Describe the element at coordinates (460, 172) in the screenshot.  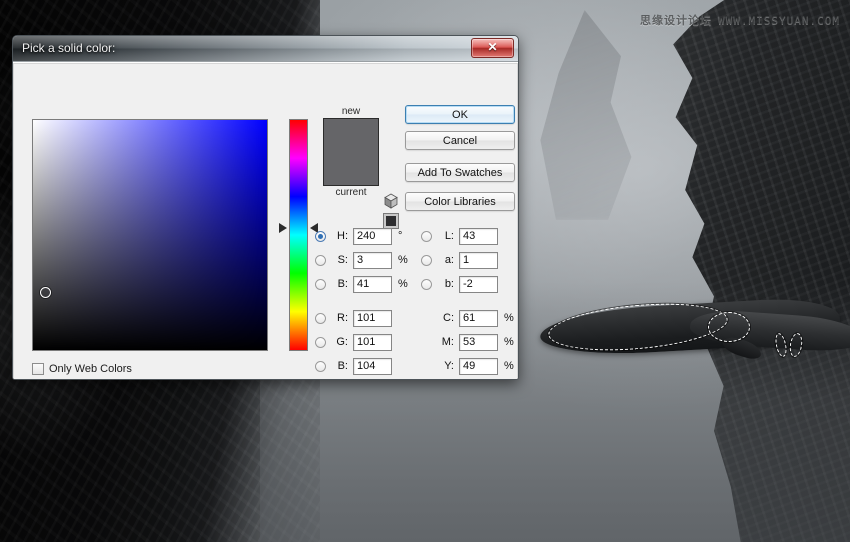
I see `add-to-swatches-button: Add To Swatches` at that location.